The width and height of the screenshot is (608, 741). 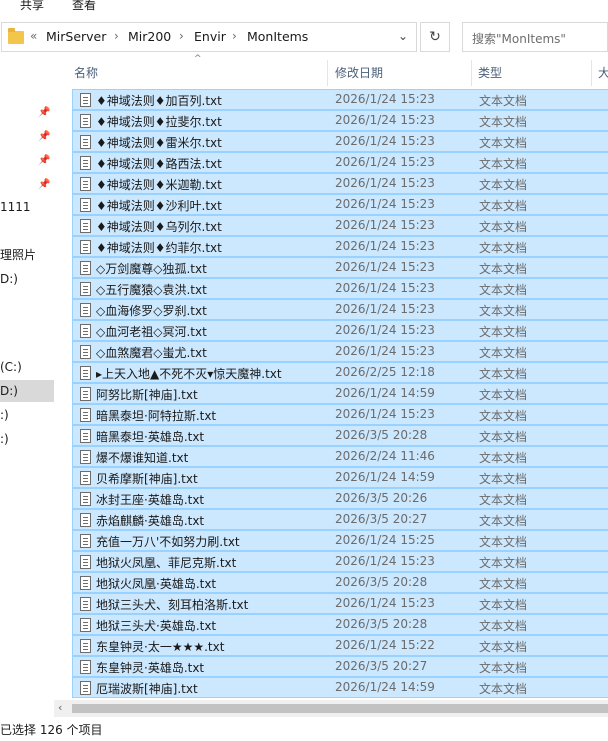 I want to click on file-row: 地狱火凤凰、菲尼克斯.txt 2026/1/24 15:23 文本文档, so click(x=340, y=561).